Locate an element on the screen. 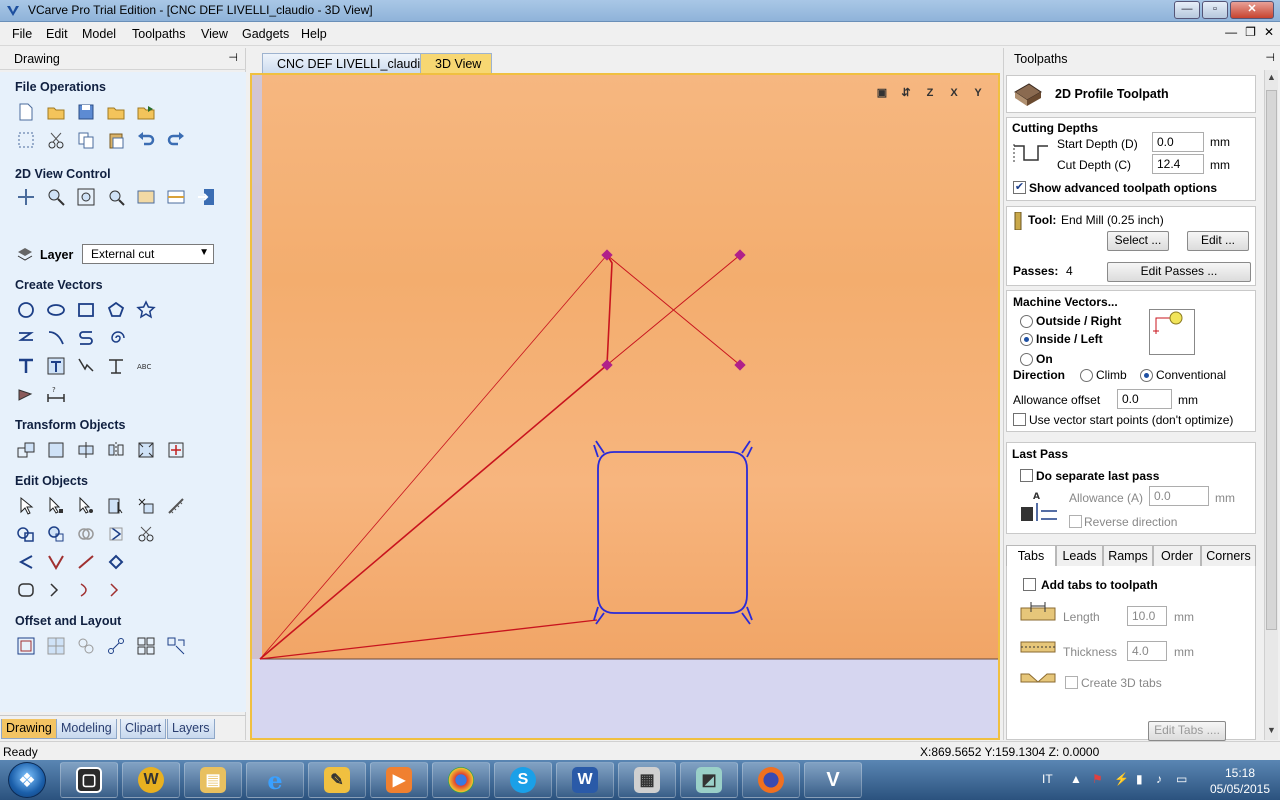 The width and height of the screenshot is (1280, 800). view-z-icon: Z is located at coordinates (930, 93).